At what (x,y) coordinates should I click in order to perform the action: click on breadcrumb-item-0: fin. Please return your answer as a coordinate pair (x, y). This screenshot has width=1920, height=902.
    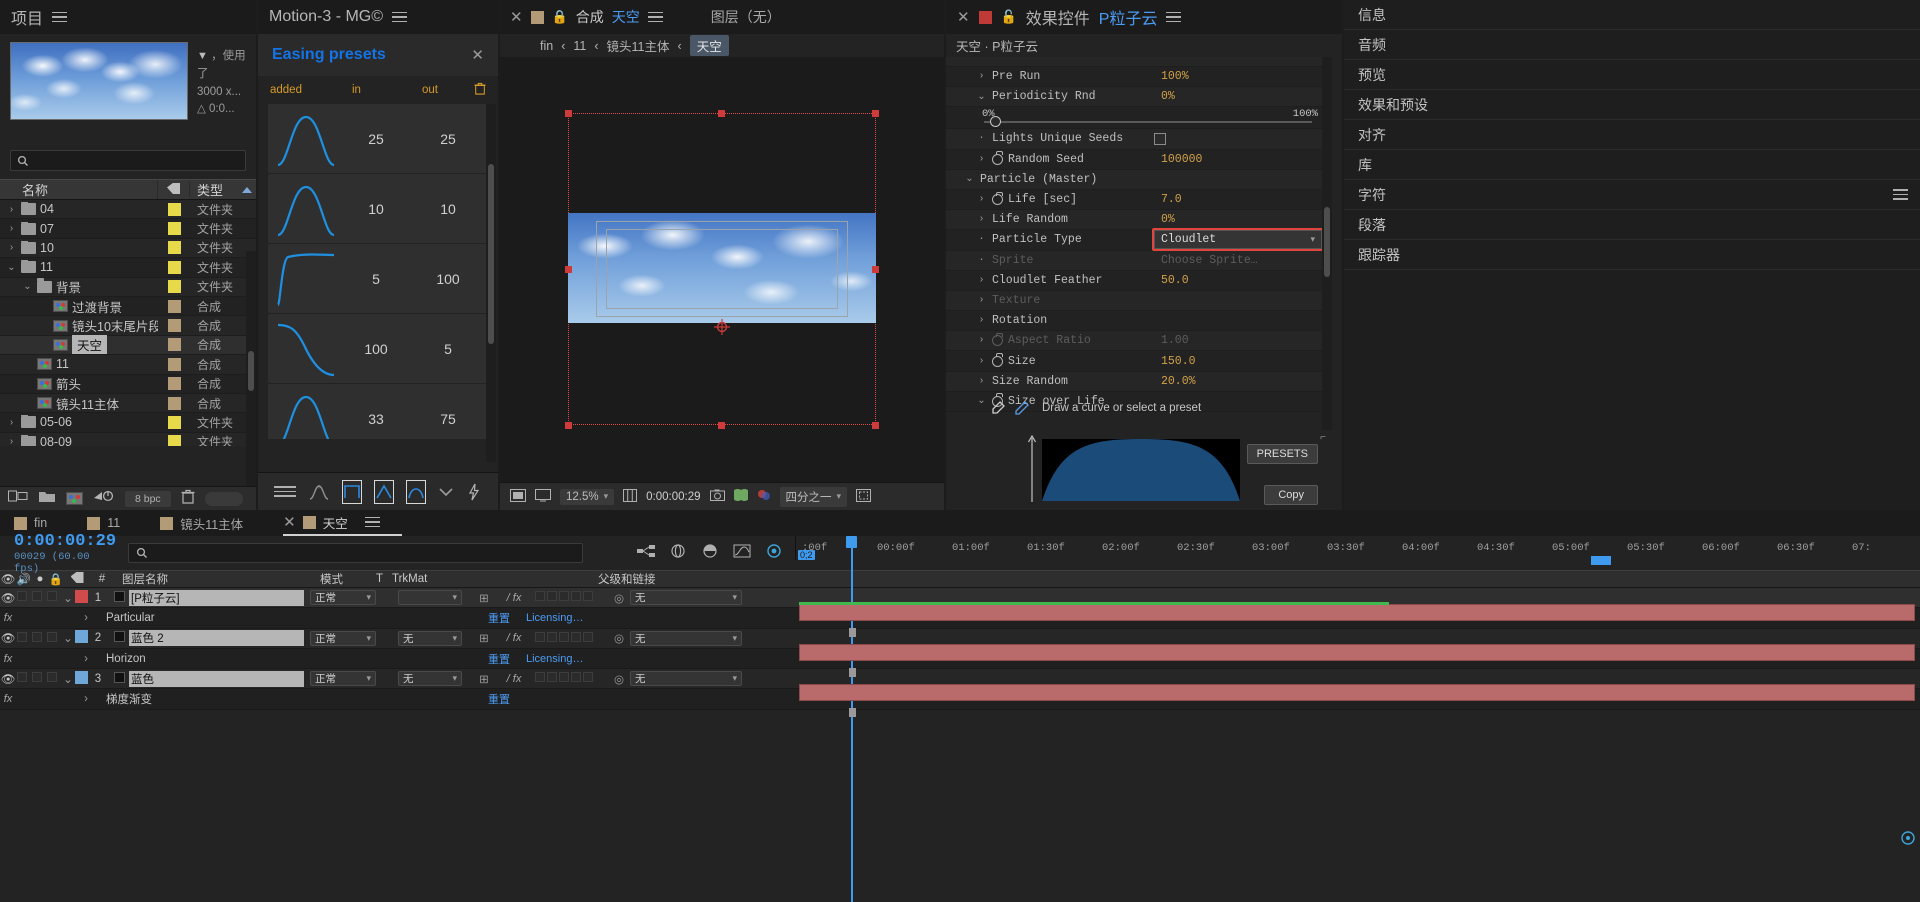
    Looking at the image, I should click on (546, 46).